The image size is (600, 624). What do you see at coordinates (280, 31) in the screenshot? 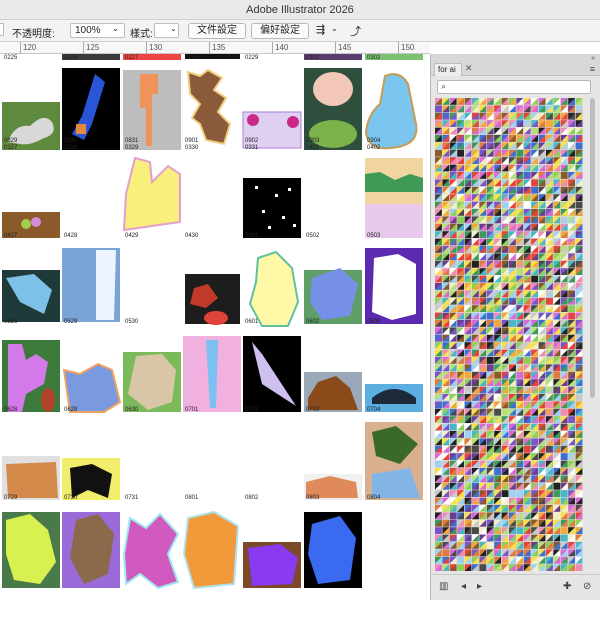
I see `preferences-button: 偏好設定` at bounding box center [280, 31].